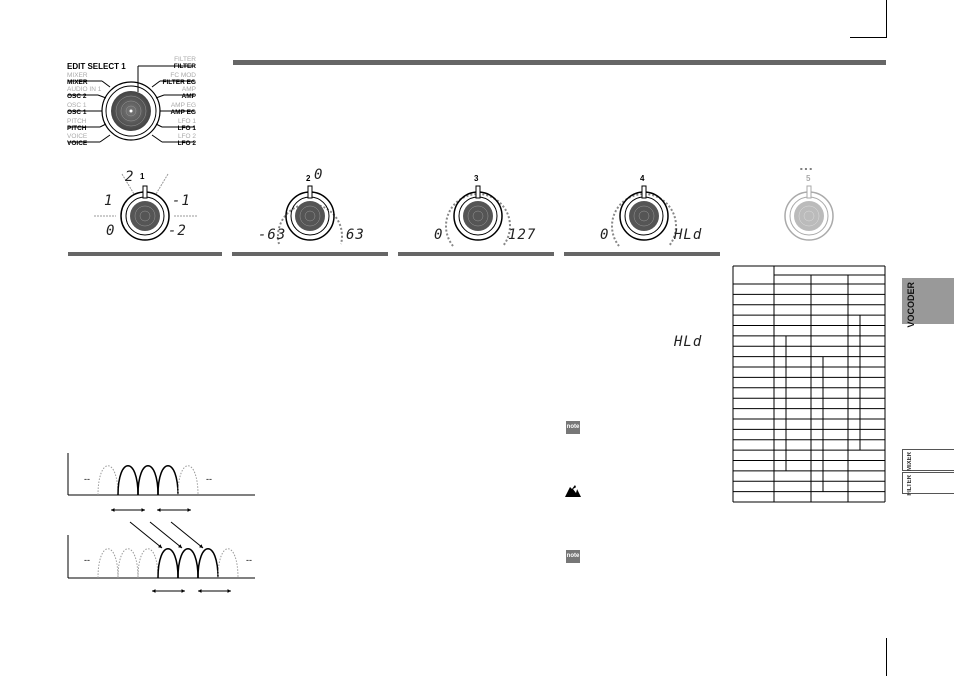 Image resolution: width=954 pixels, height=676 pixels. I want to click on knob-3-panel: 3 0 127, so click(476, 212).